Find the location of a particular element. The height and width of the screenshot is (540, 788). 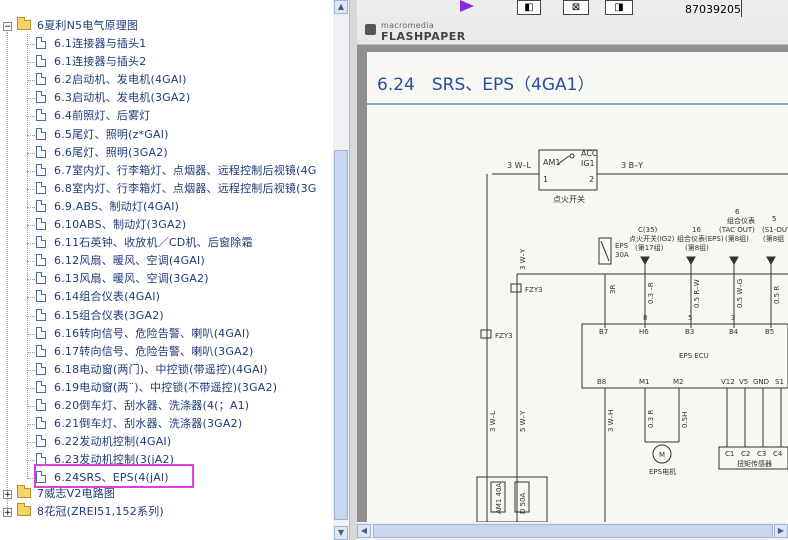

fit-page-button: ⊠ is located at coordinates (576, 7).